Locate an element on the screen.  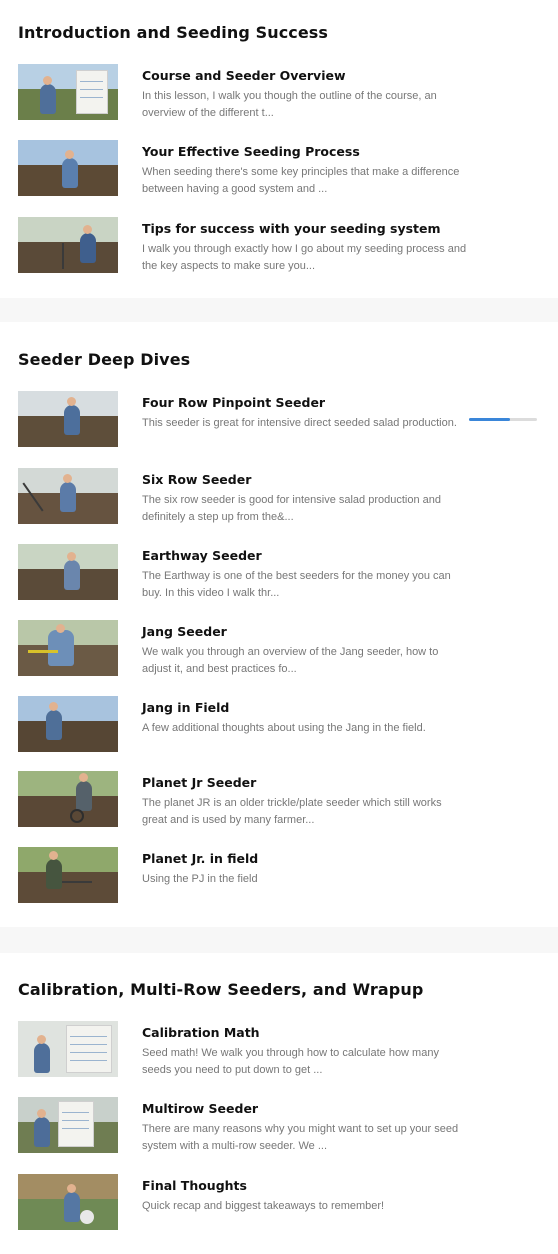
lesson-title: Final Thoughts is located at coordinates (194, 1185).